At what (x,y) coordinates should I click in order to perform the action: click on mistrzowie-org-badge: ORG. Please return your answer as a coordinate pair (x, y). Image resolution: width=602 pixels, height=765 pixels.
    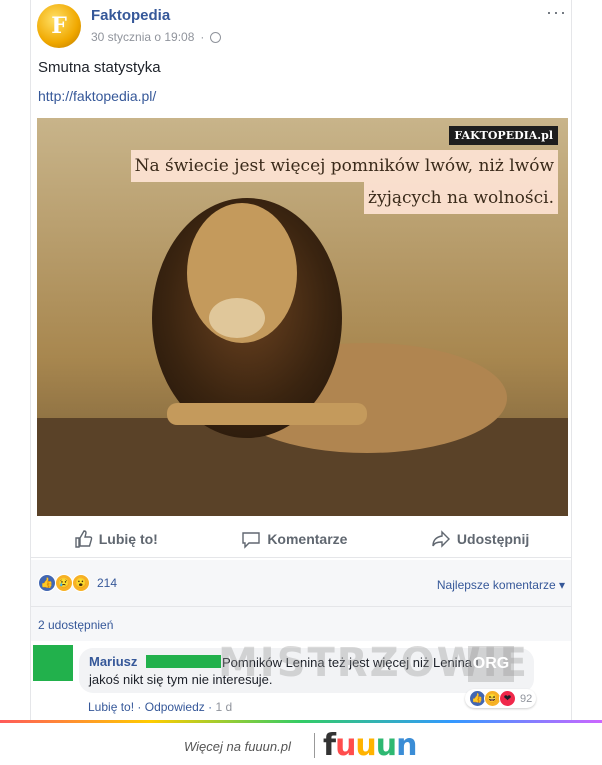
    Looking at the image, I should click on (491, 664).